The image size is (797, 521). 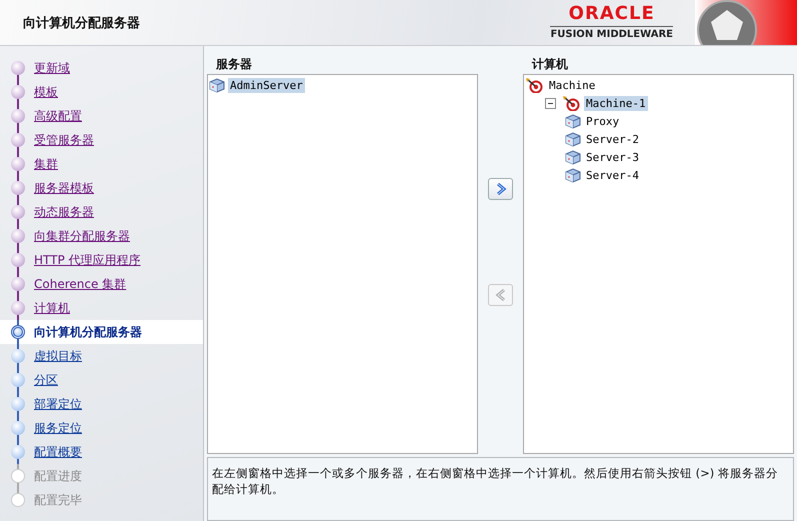 What do you see at coordinates (612, 157) in the screenshot?
I see `list-item: Server-3` at bounding box center [612, 157].